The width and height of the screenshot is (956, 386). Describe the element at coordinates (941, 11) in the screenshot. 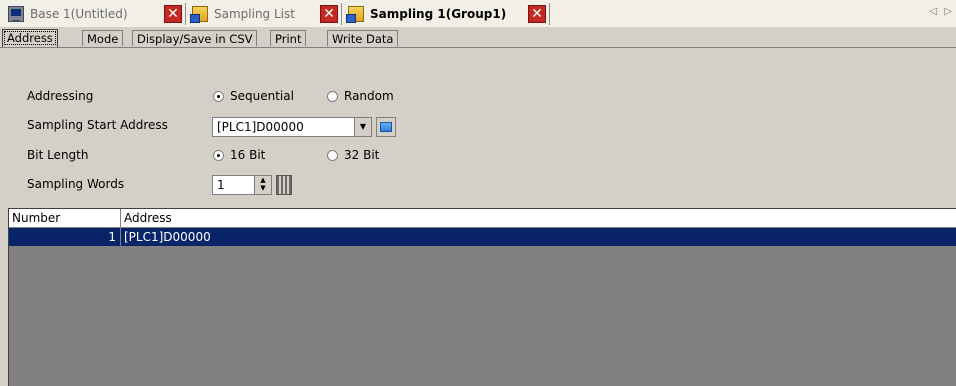

I see `tab-scroll-arrows: ◁ ▷` at that location.